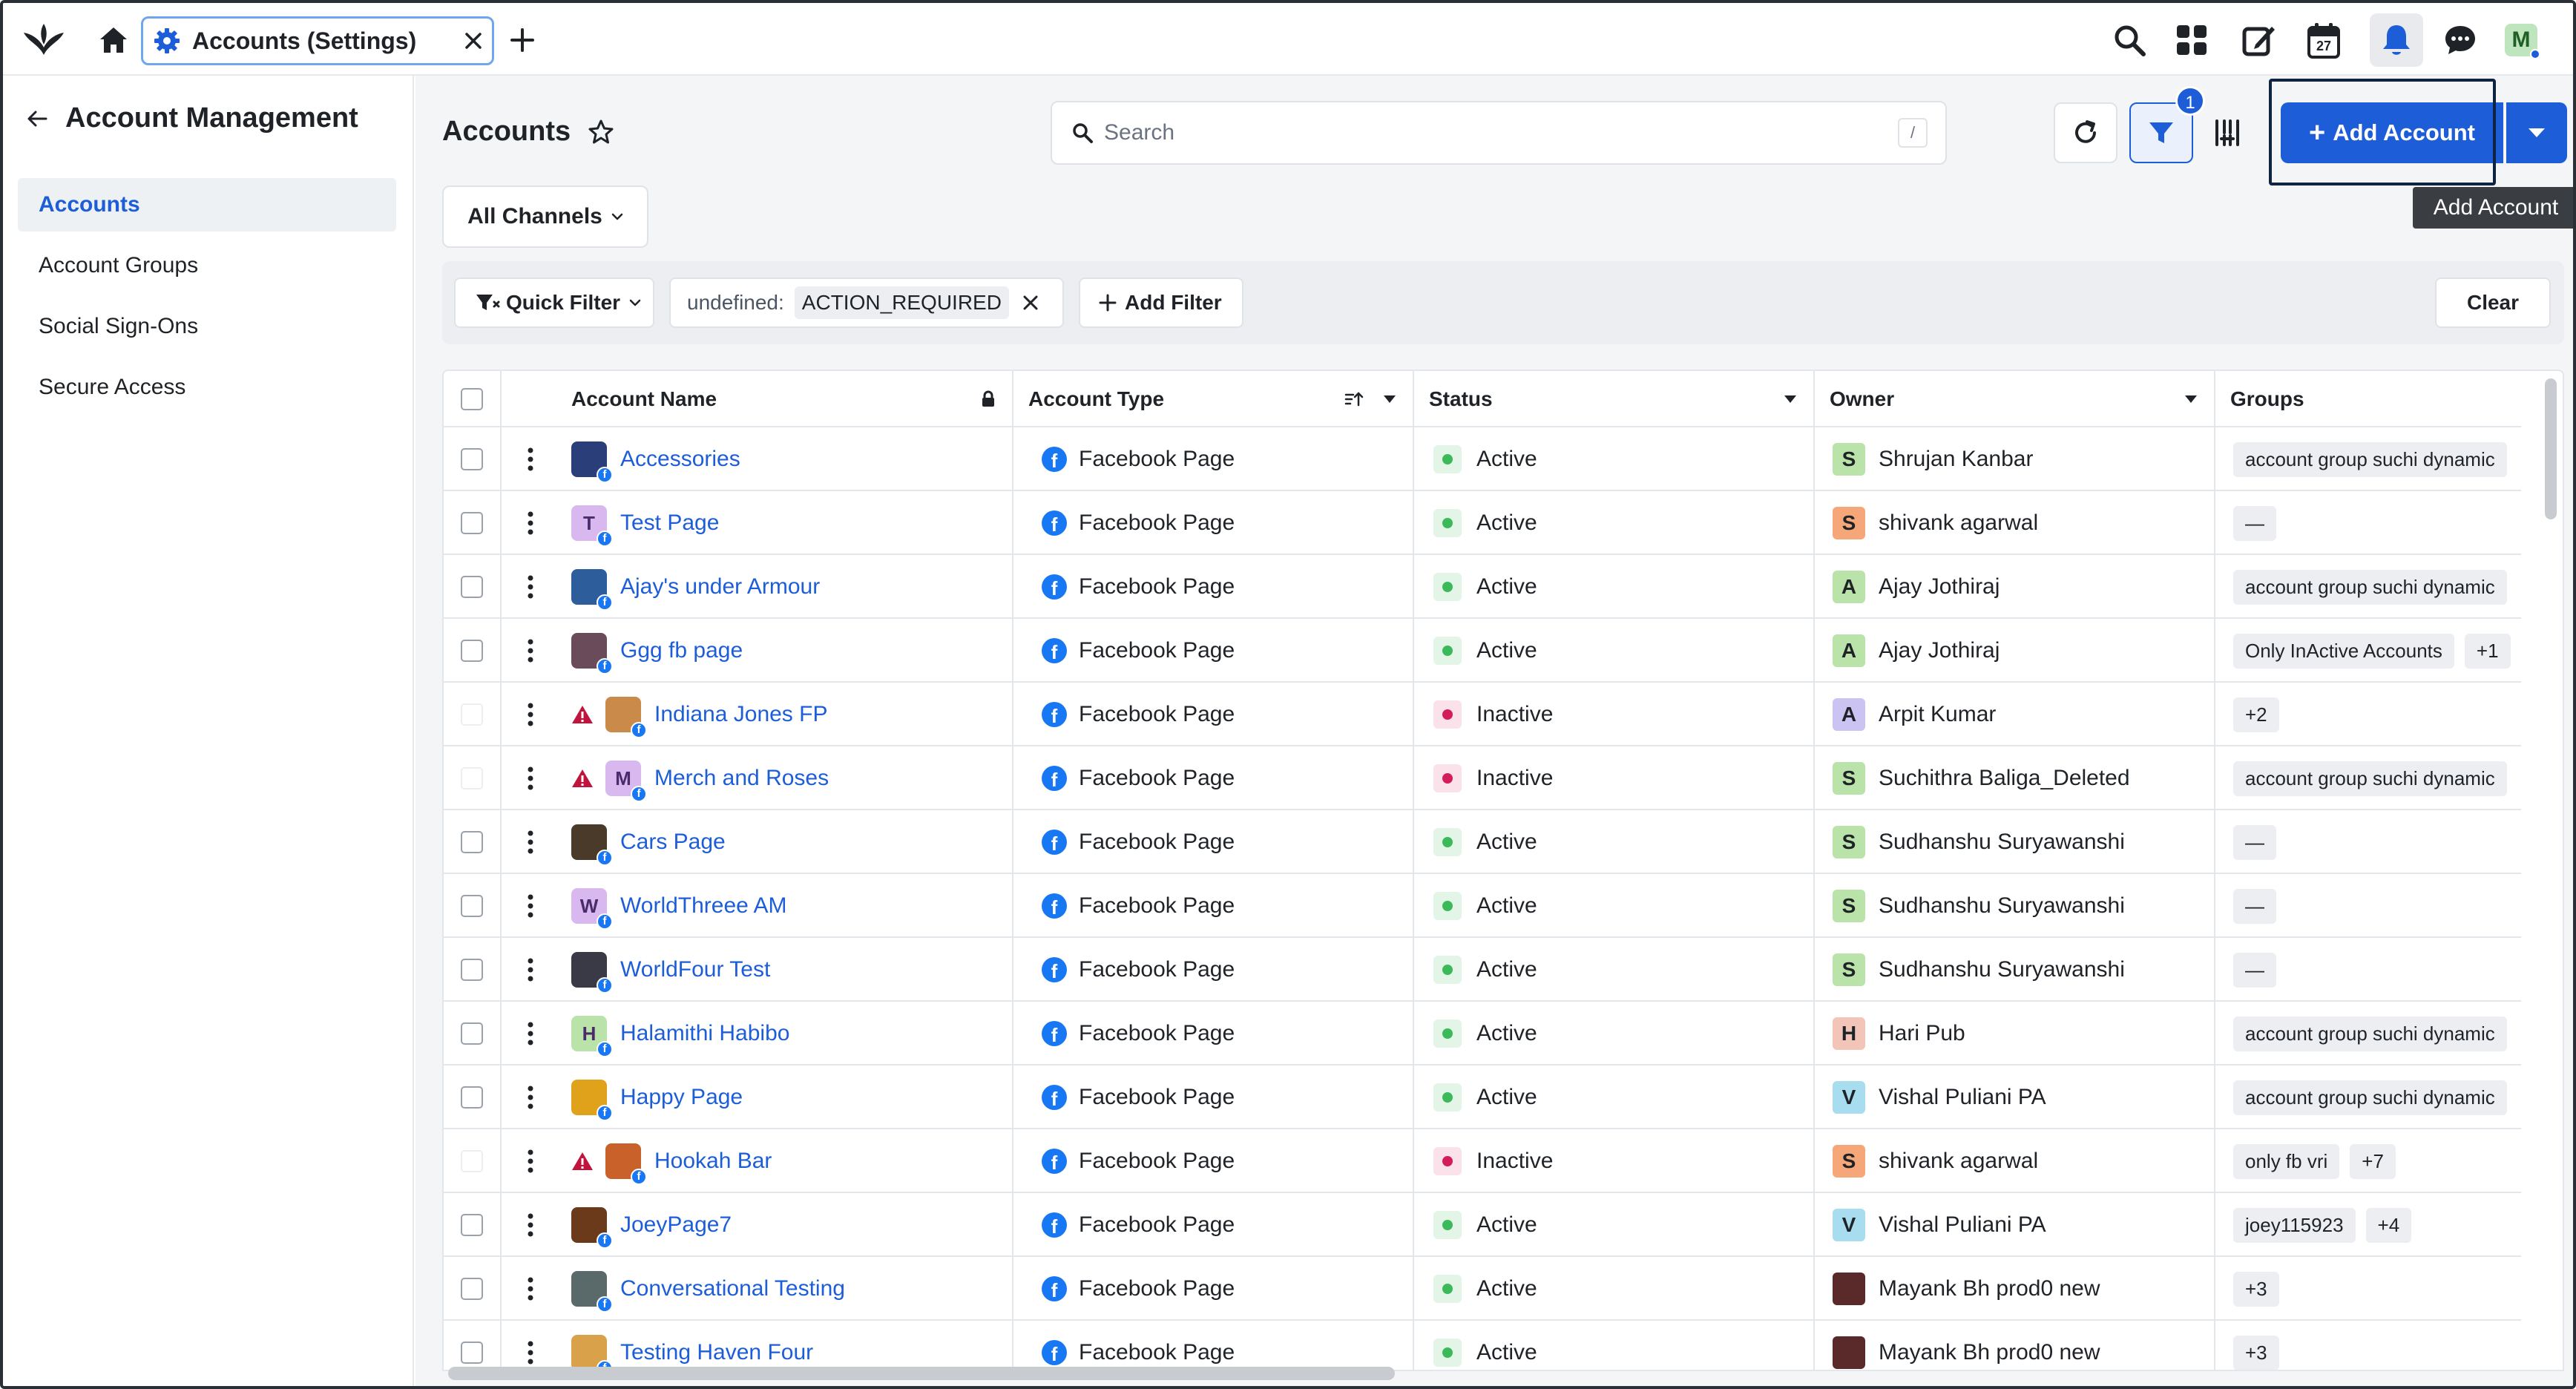 The image size is (2576, 1389). Describe the element at coordinates (207, 265) in the screenshot. I see `sidebar-item-account-groups: Account Groups` at that location.